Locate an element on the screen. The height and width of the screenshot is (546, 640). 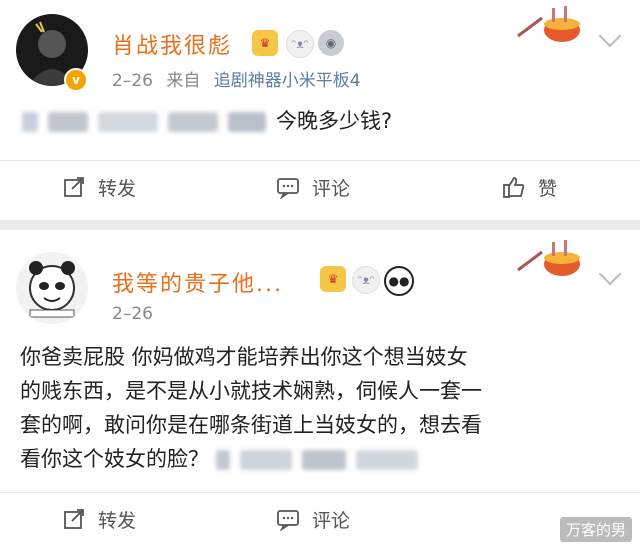
like-label: 赞 is located at coordinates (548, 188).